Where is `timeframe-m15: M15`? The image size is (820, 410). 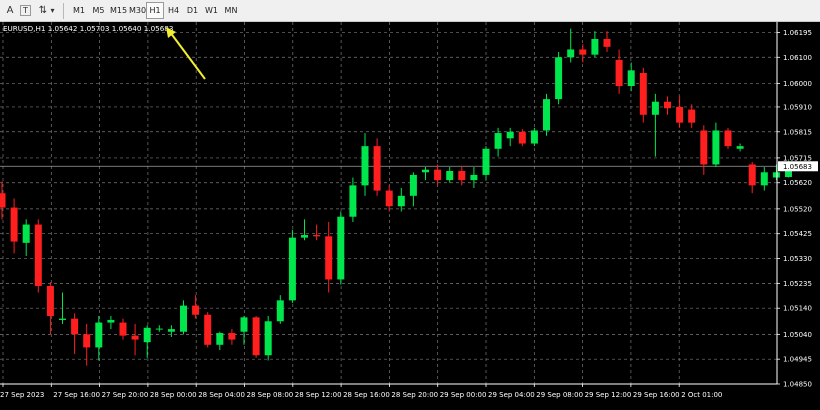 timeframe-m15: M15 is located at coordinates (118, 10).